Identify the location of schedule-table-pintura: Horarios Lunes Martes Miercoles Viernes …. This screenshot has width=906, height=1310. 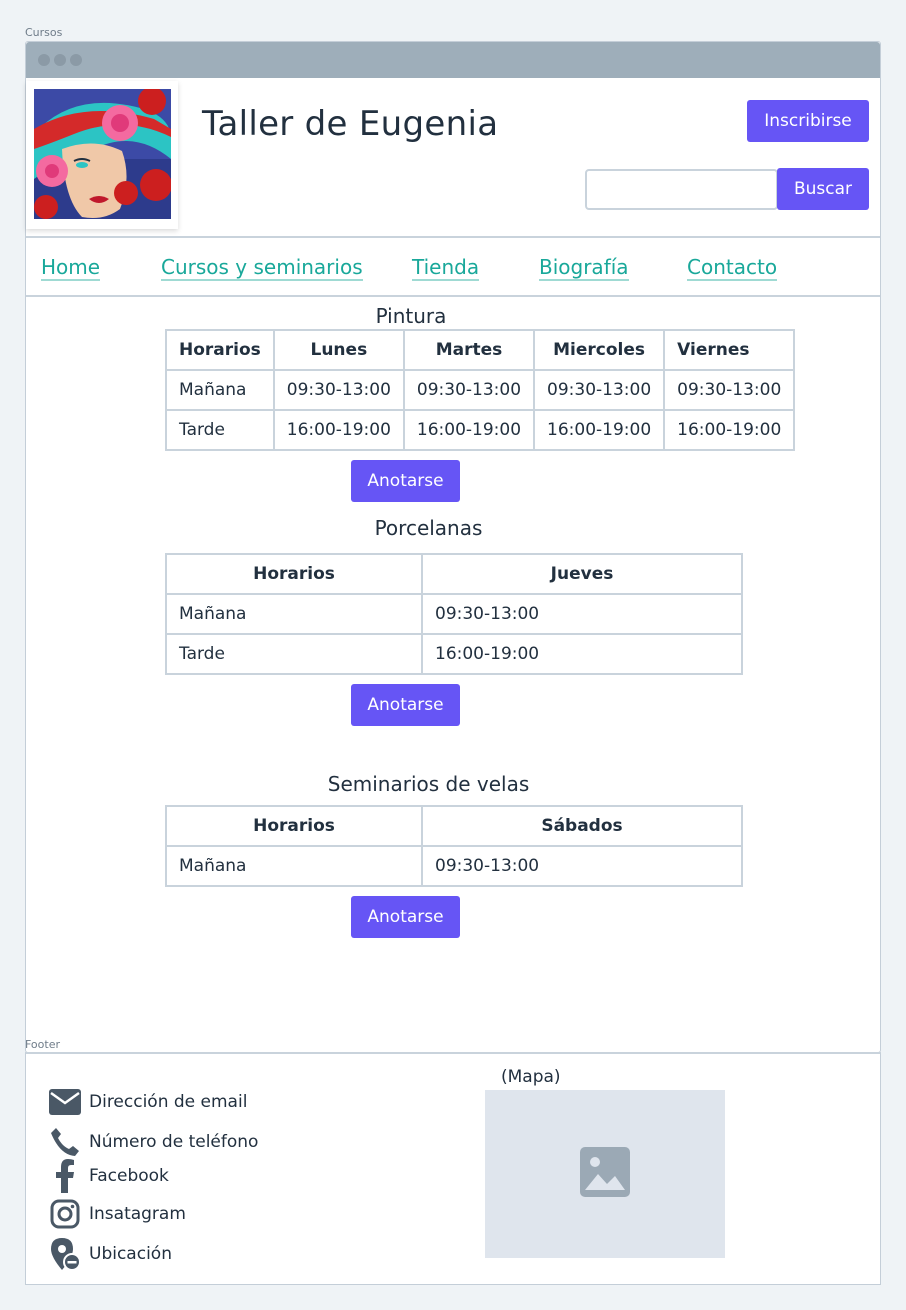
(480, 390).